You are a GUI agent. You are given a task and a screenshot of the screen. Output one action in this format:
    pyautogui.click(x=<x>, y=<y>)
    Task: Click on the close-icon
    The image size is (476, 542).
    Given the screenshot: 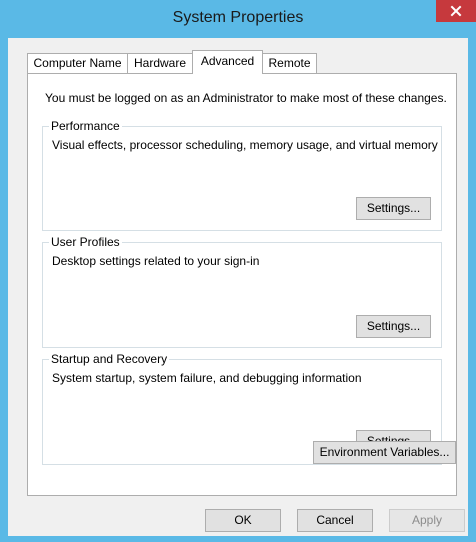 What is the action you would take?
    pyautogui.click(x=456, y=11)
    